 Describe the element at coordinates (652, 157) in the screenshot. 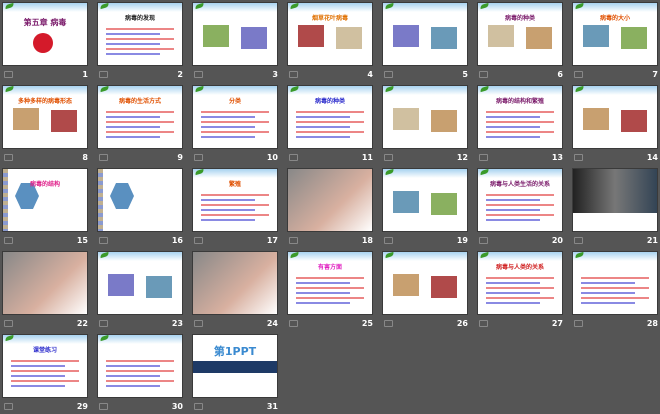

I see `slide-number: 14` at that location.